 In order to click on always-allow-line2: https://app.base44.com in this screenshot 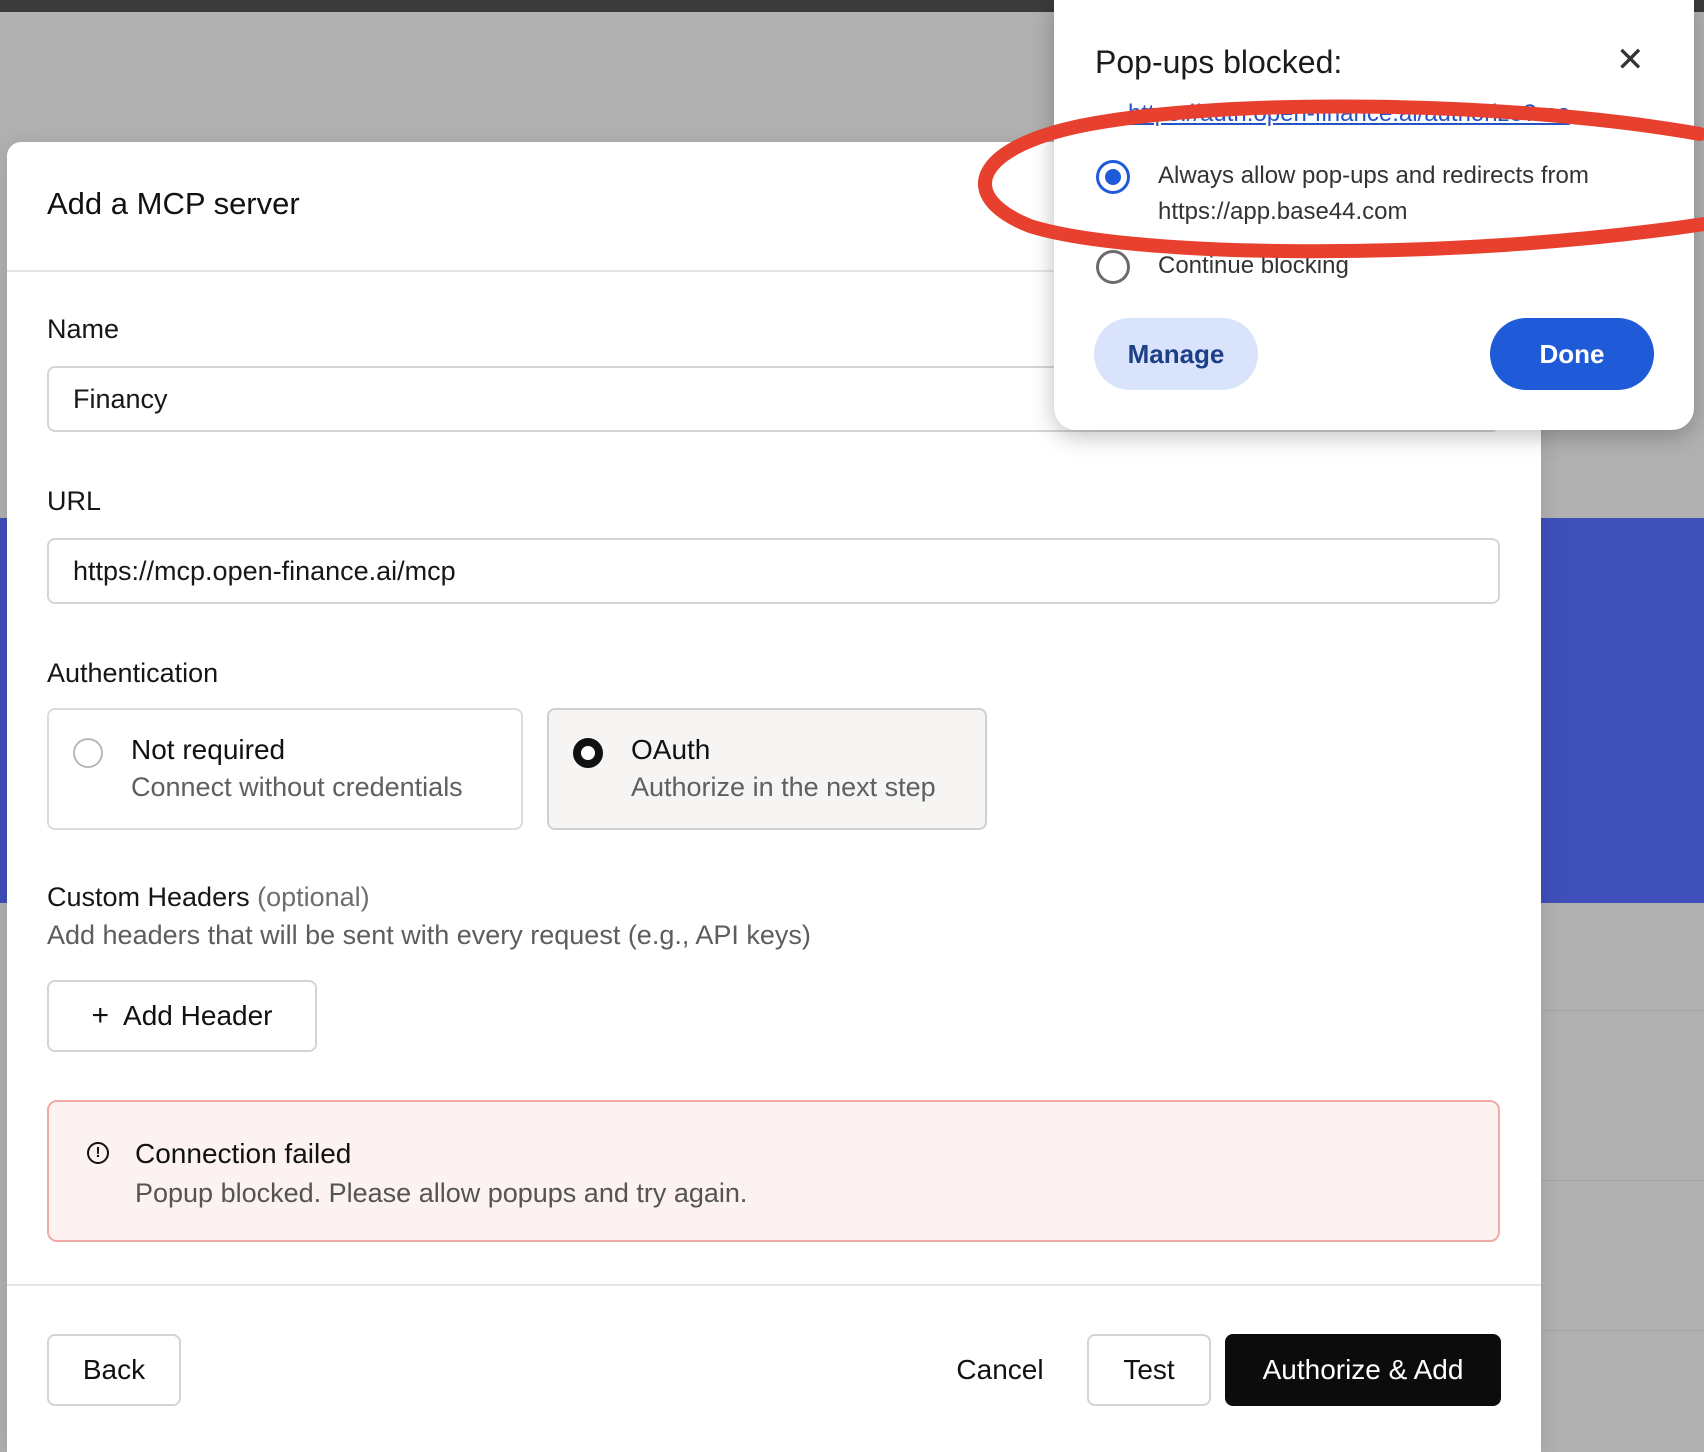, I will do `click(1283, 211)`.